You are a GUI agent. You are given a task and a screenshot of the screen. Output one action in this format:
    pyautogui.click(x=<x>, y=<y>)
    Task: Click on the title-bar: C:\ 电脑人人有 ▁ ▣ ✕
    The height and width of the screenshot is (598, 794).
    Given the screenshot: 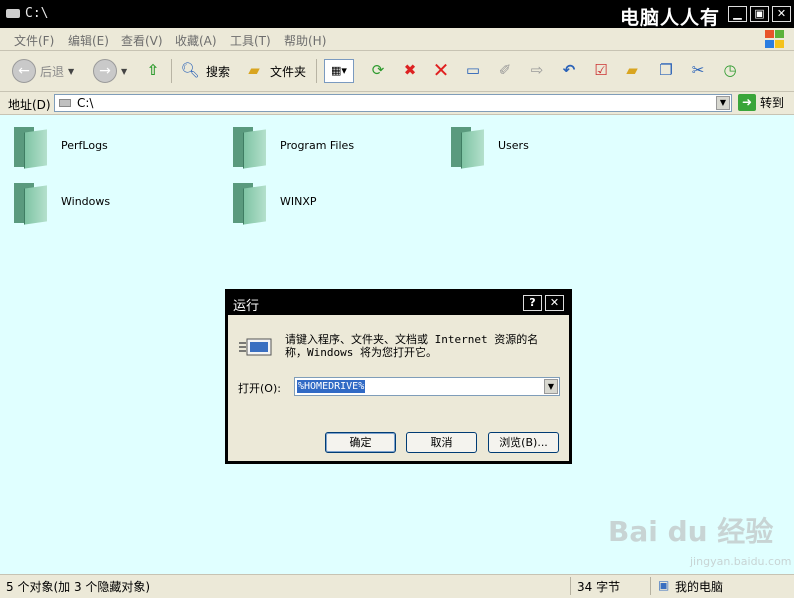 What is the action you would take?
    pyautogui.click(x=397, y=14)
    